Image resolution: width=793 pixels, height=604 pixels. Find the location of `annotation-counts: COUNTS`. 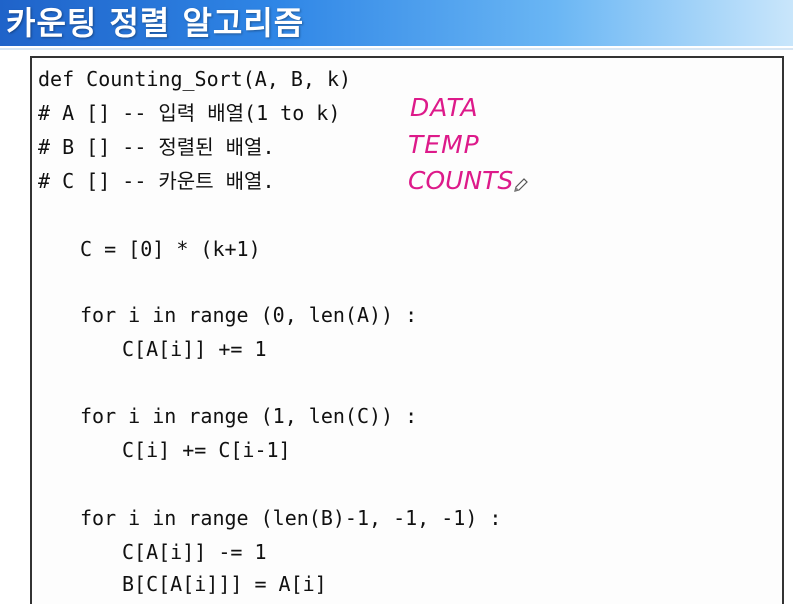

annotation-counts: COUNTS is located at coordinates (461, 180).